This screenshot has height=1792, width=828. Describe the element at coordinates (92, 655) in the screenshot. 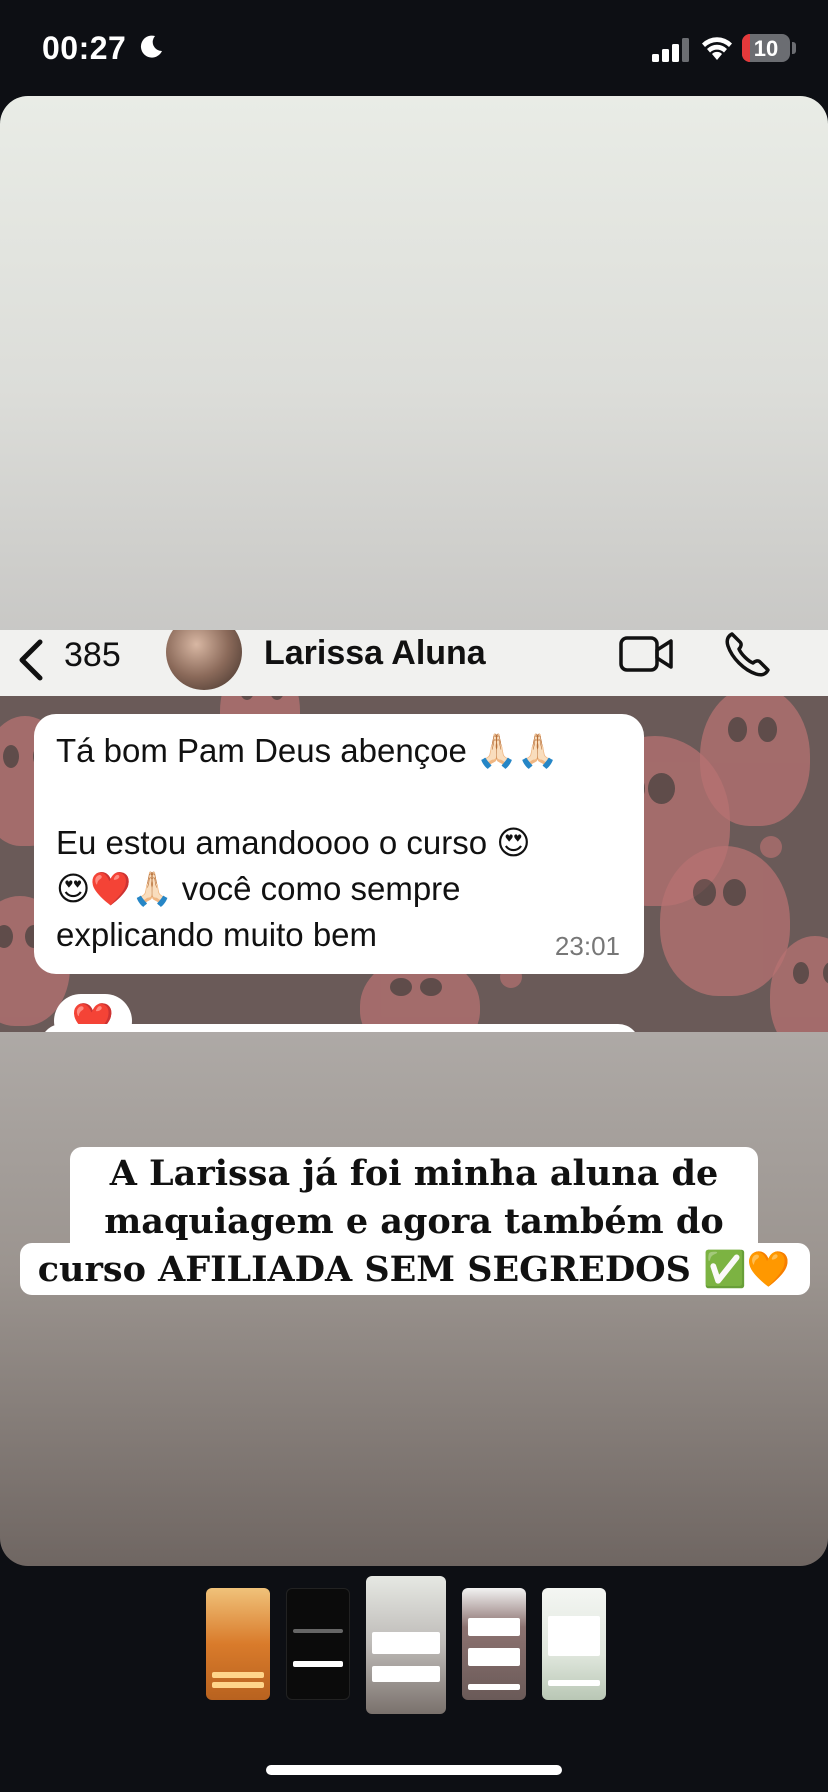

I see `unread-count: 385` at that location.